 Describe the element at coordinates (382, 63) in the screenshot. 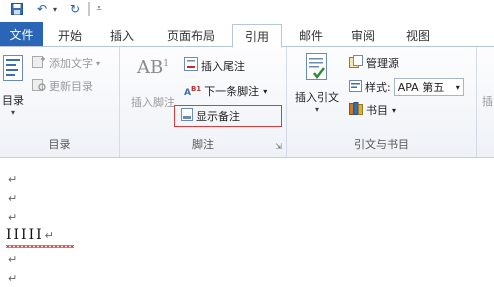

I see `manage-sources-label: 管理源` at that location.